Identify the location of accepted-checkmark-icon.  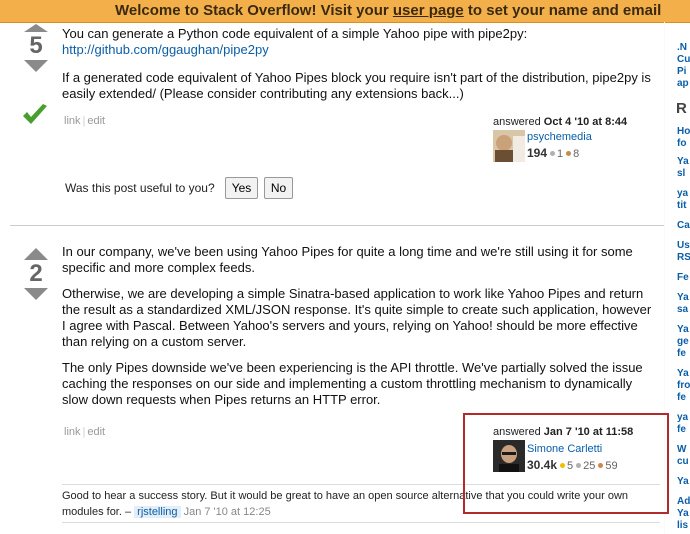
(35, 114).